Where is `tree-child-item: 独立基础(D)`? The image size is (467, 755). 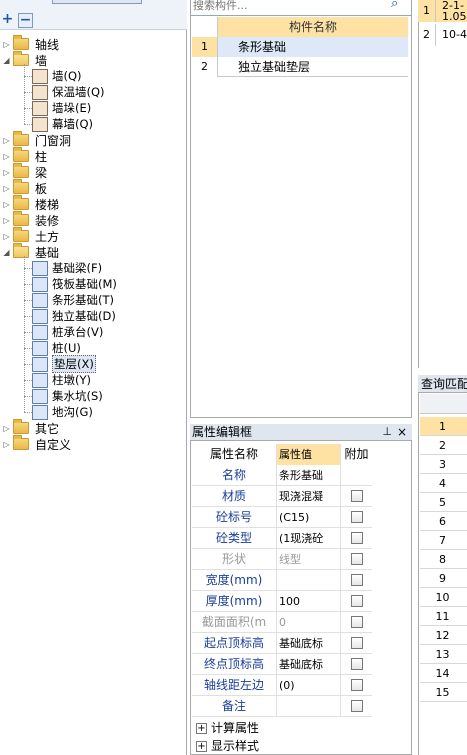 tree-child-item: 独立基础(D) is located at coordinates (74, 316).